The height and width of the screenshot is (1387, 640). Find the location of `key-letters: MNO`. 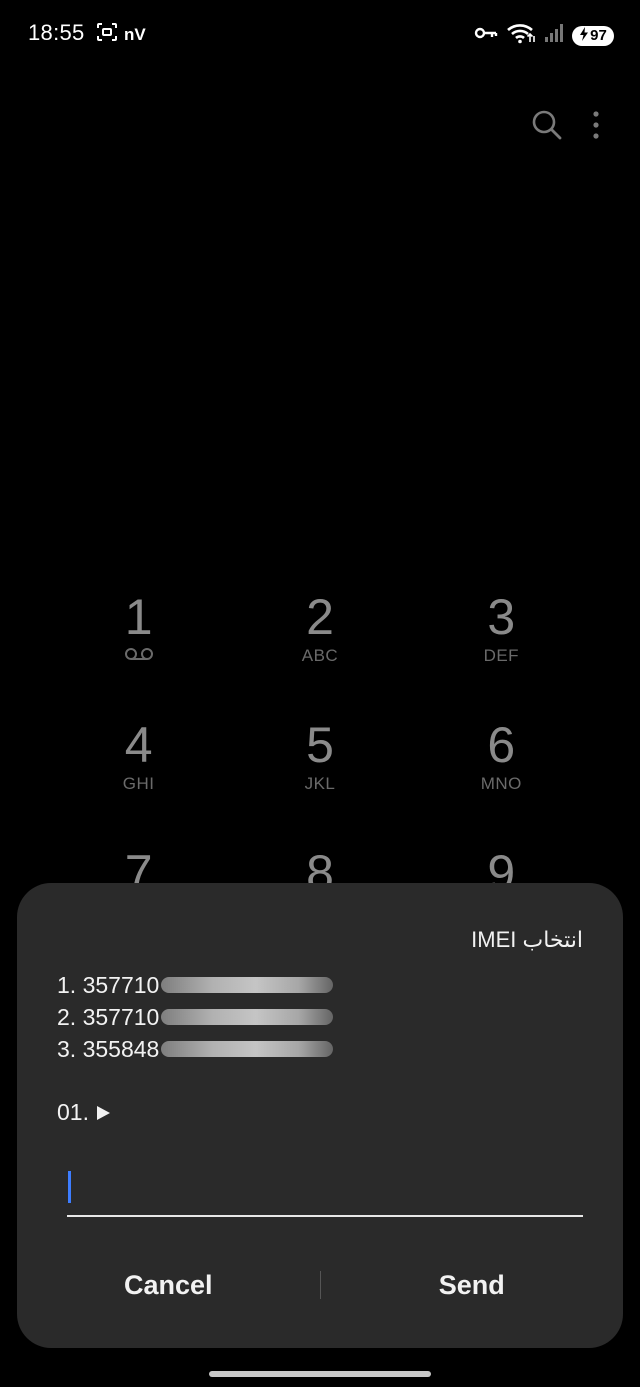

key-letters: MNO is located at coordinates (501, 783).